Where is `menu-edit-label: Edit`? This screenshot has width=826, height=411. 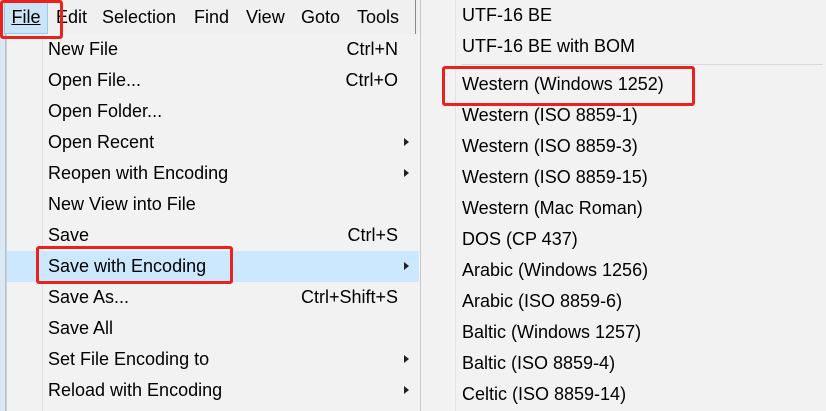 menu-edit-label: Edit is located at coordinates (72, 17).